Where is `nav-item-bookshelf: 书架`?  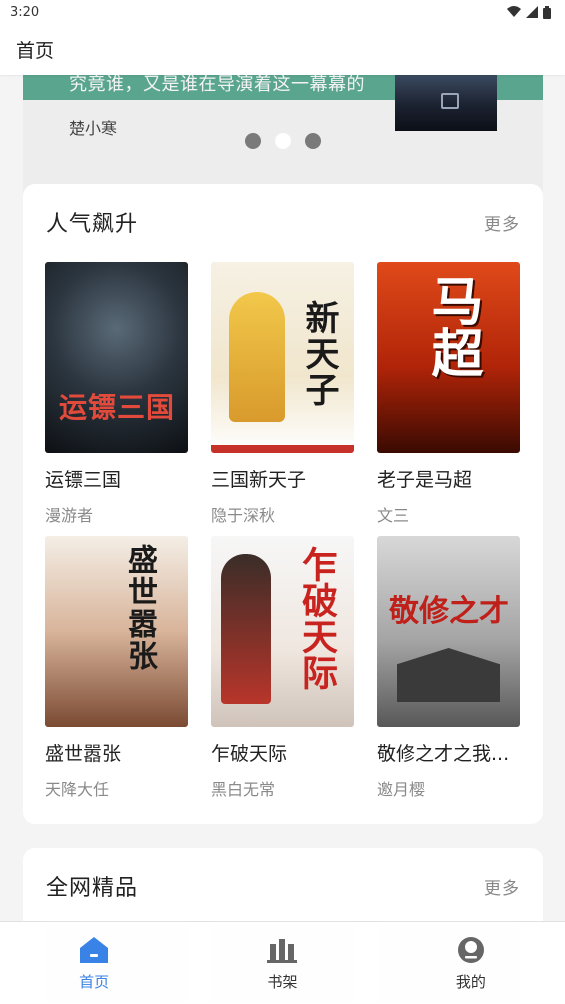 nav-item-bookshelf: 书架 is located at coordinates (282, 963).